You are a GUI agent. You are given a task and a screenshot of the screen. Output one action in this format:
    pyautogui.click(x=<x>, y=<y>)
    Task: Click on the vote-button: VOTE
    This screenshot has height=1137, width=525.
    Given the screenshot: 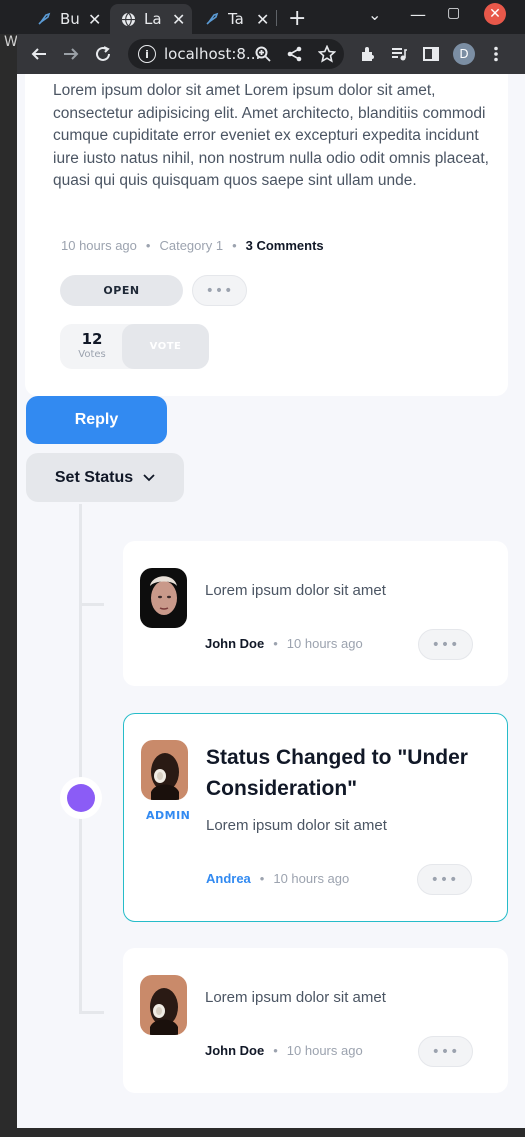 What is the action you would take?
    pyautogui.click(x=165, y=346)
    